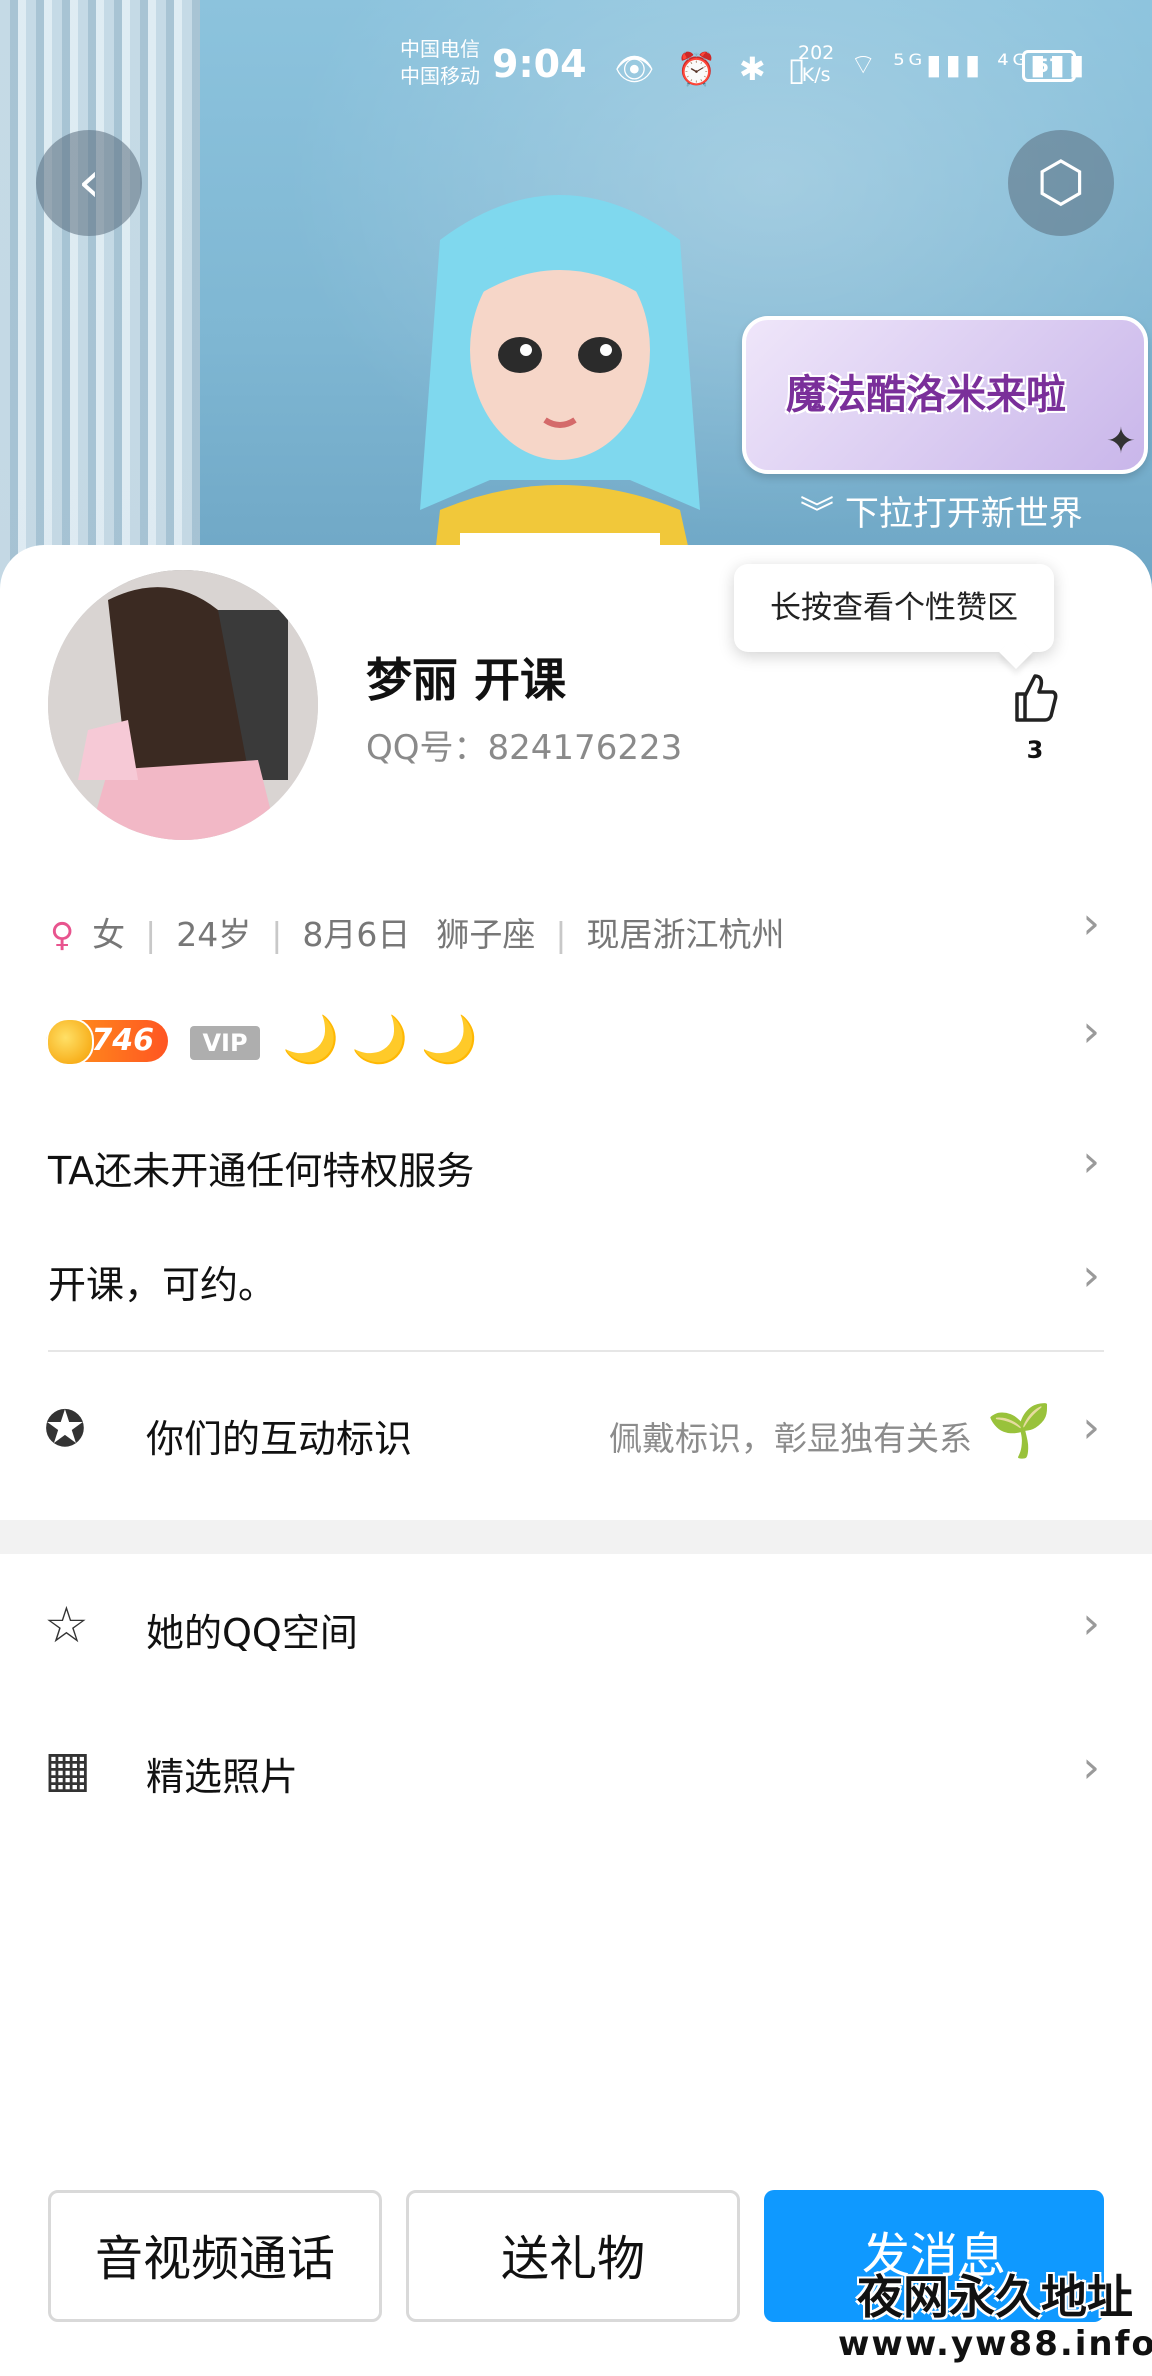 This screenshot has width=1152, height=2376. Describe the element at coordinates (122, 1040) in the screenshot. I see `level-value: 746` at that location.